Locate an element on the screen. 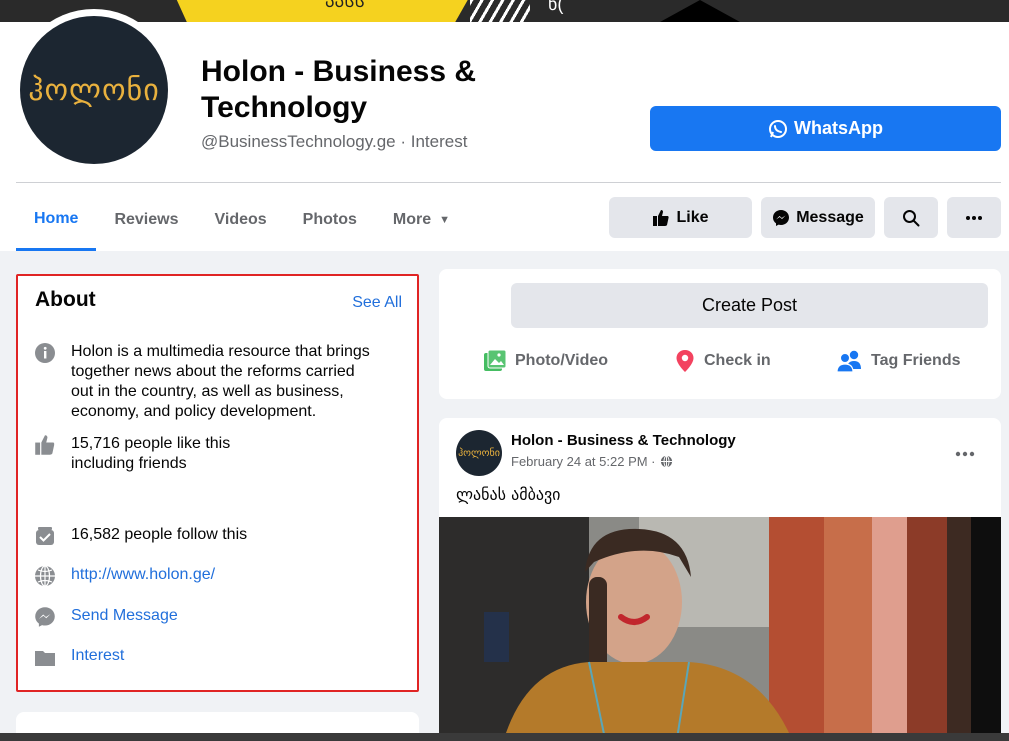 This screenshot has width=1009, height=741. photo-video-button: Photo/Video is located at coordinates (545, 361).